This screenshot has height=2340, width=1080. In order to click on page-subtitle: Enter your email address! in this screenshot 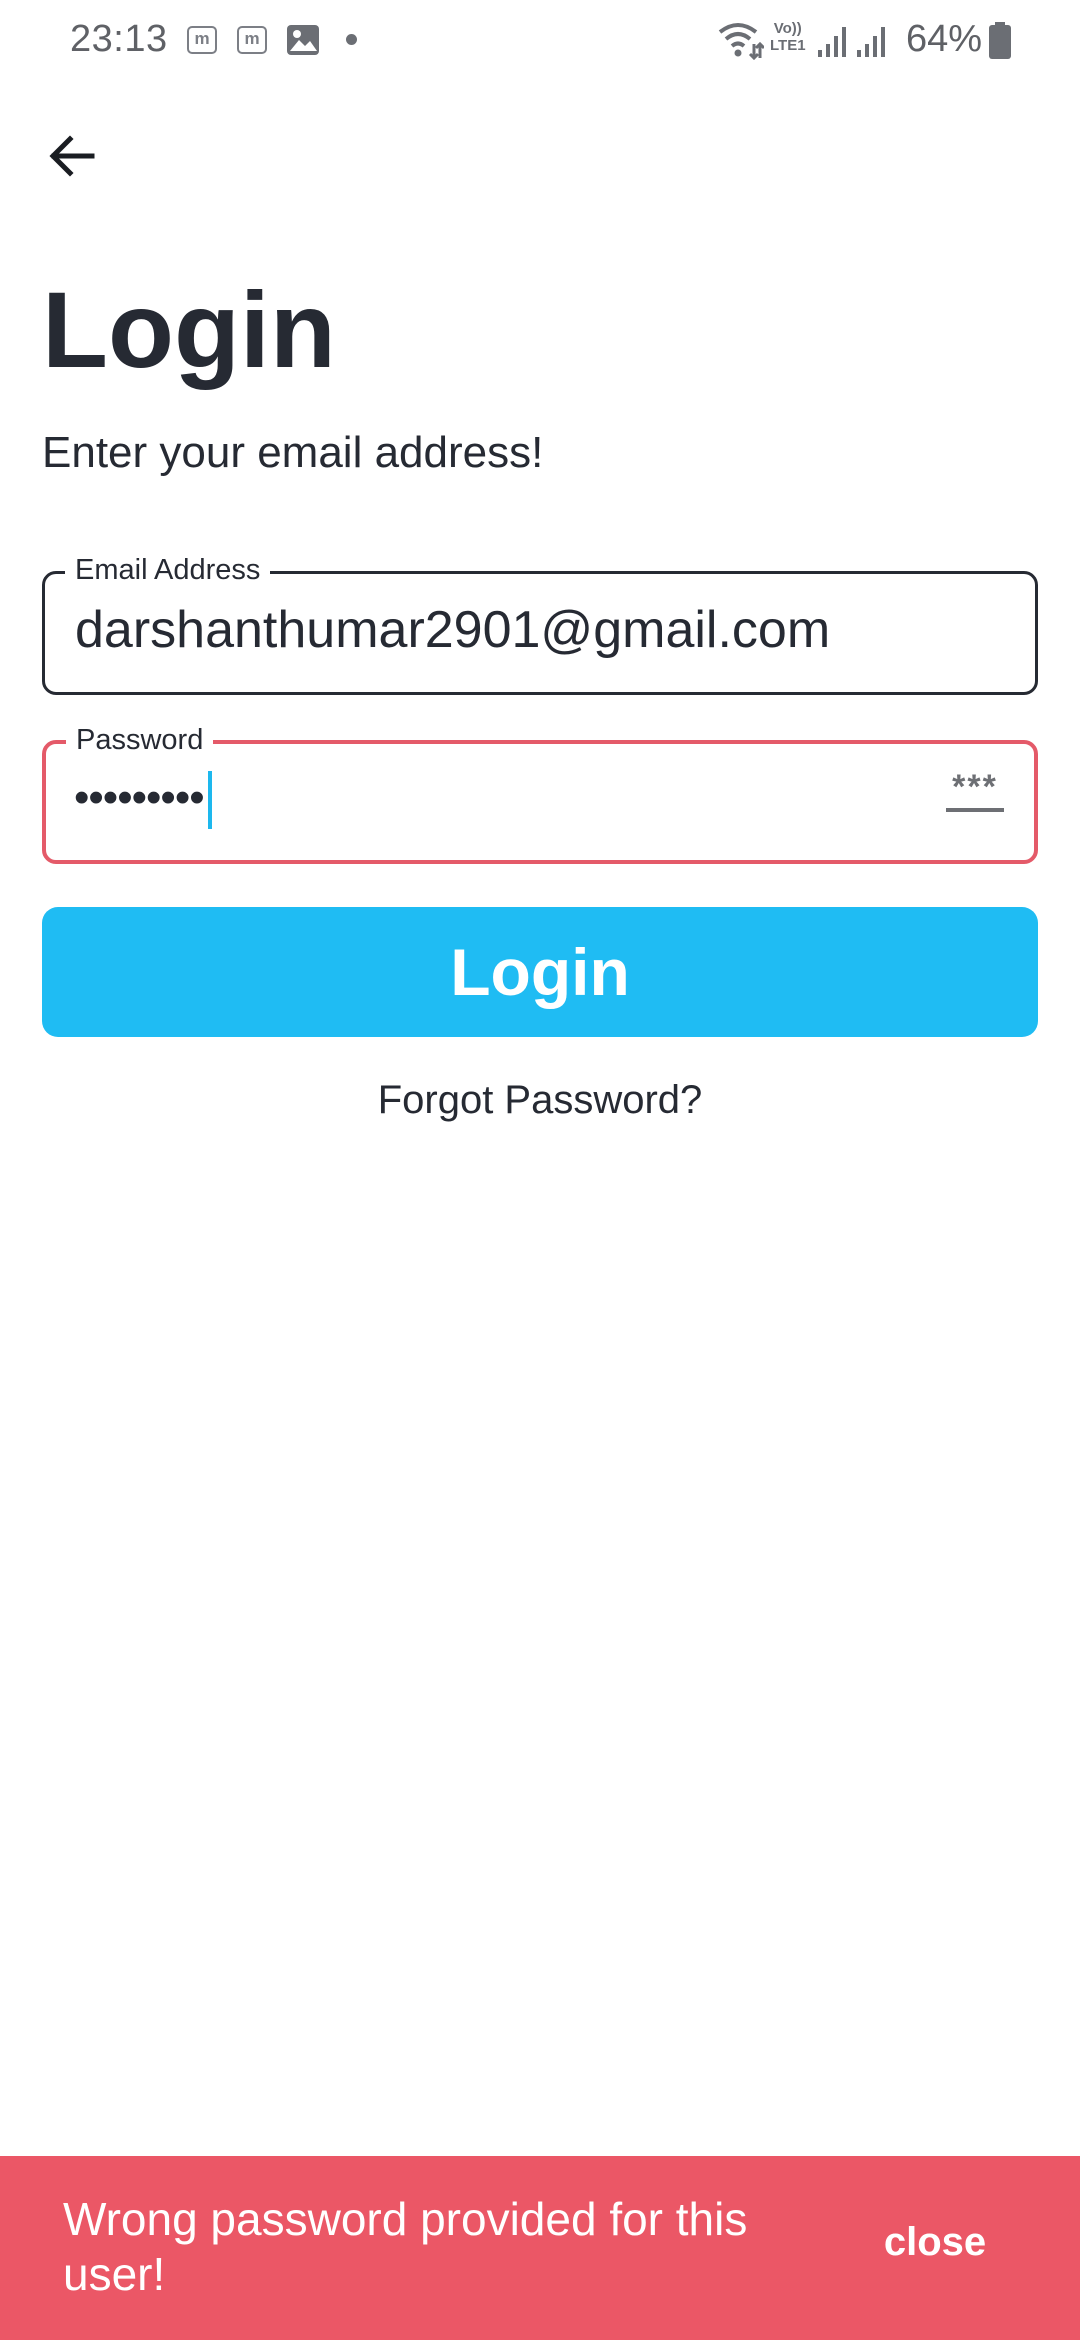, I will do `click(293, 452)`.